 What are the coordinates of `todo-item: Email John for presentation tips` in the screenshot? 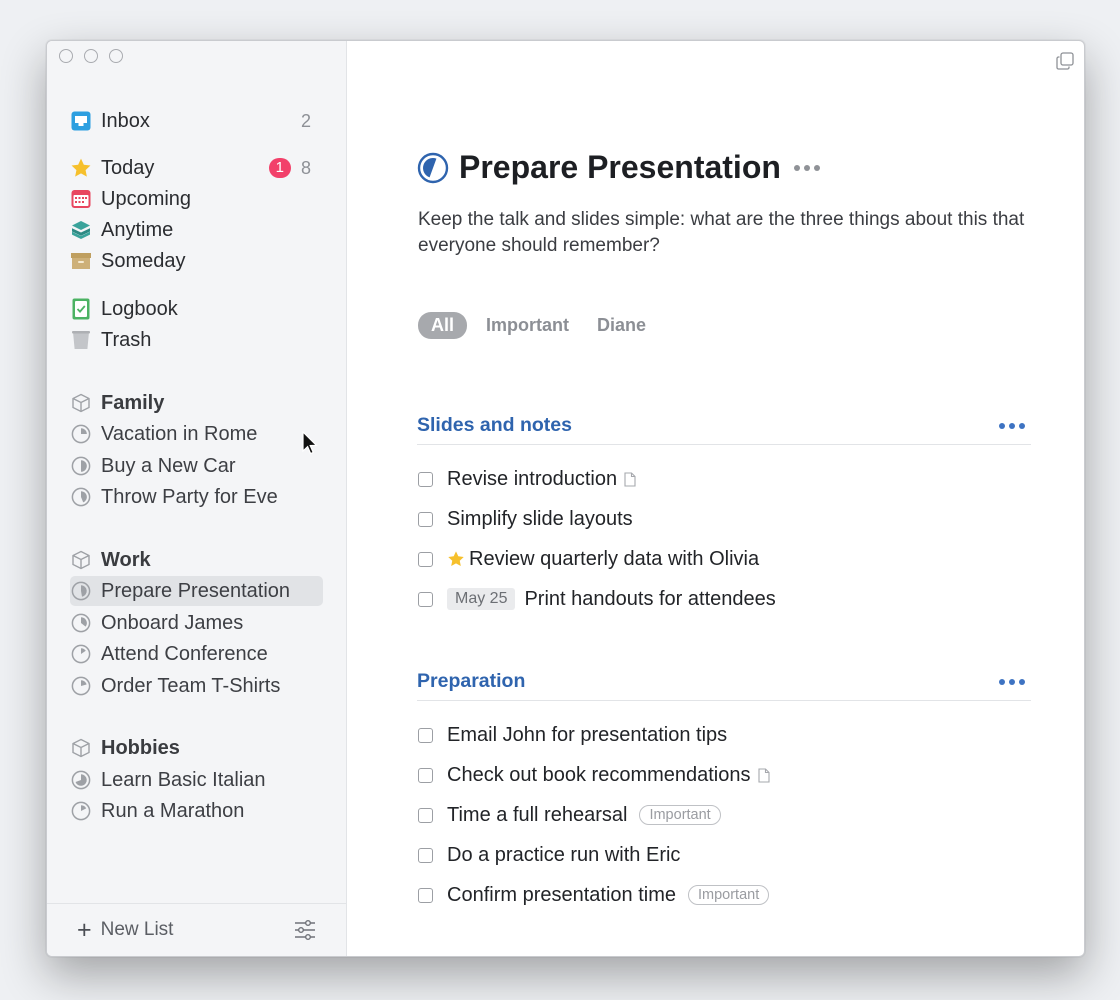 It's located at (572, 735).